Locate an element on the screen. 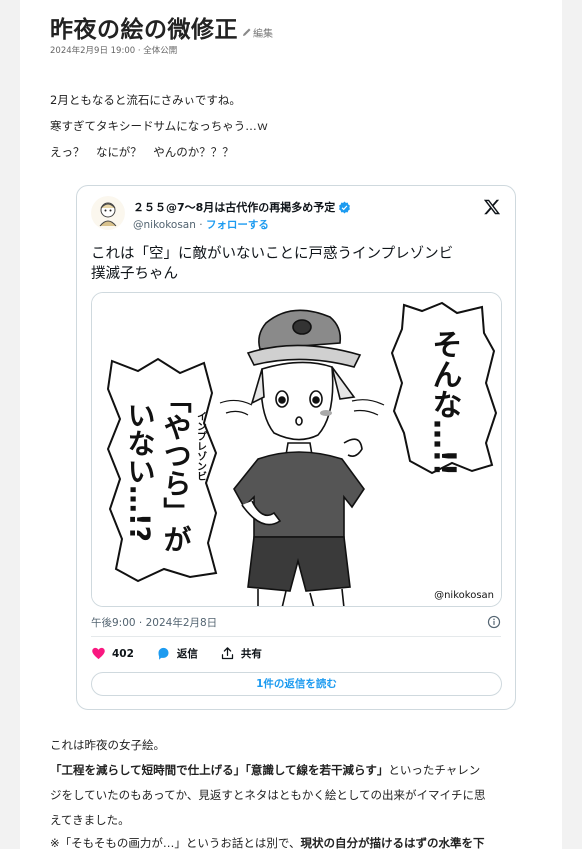  tweet-text-line-1: これは「空」に敵がいないことに戸惑うインプレゾンビ is located at coordinates (272, 254).